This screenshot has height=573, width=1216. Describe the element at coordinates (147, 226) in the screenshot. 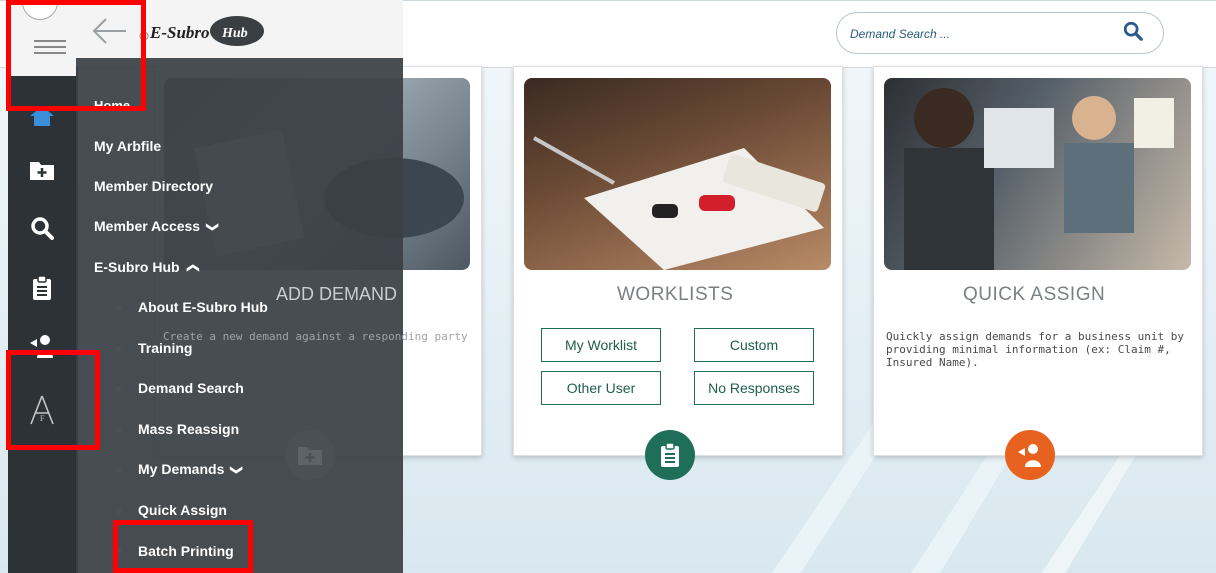

I see `member-access-label: Member Access` at that location.